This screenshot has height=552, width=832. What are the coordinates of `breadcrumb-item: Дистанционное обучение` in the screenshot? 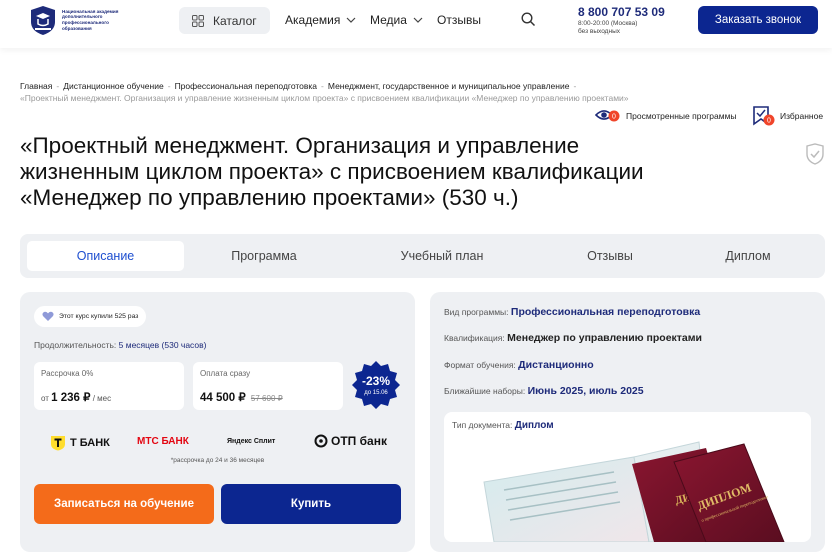 It's located at (113, 86).